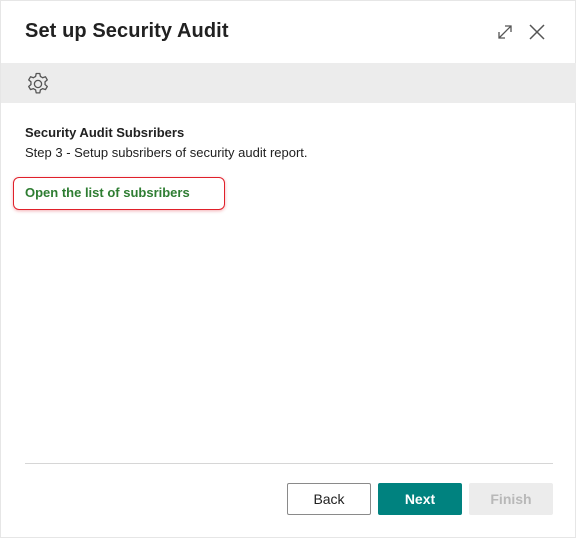 The height and width of the screenshot is (538, 576). I want to click on close-button, so click(537, 32).